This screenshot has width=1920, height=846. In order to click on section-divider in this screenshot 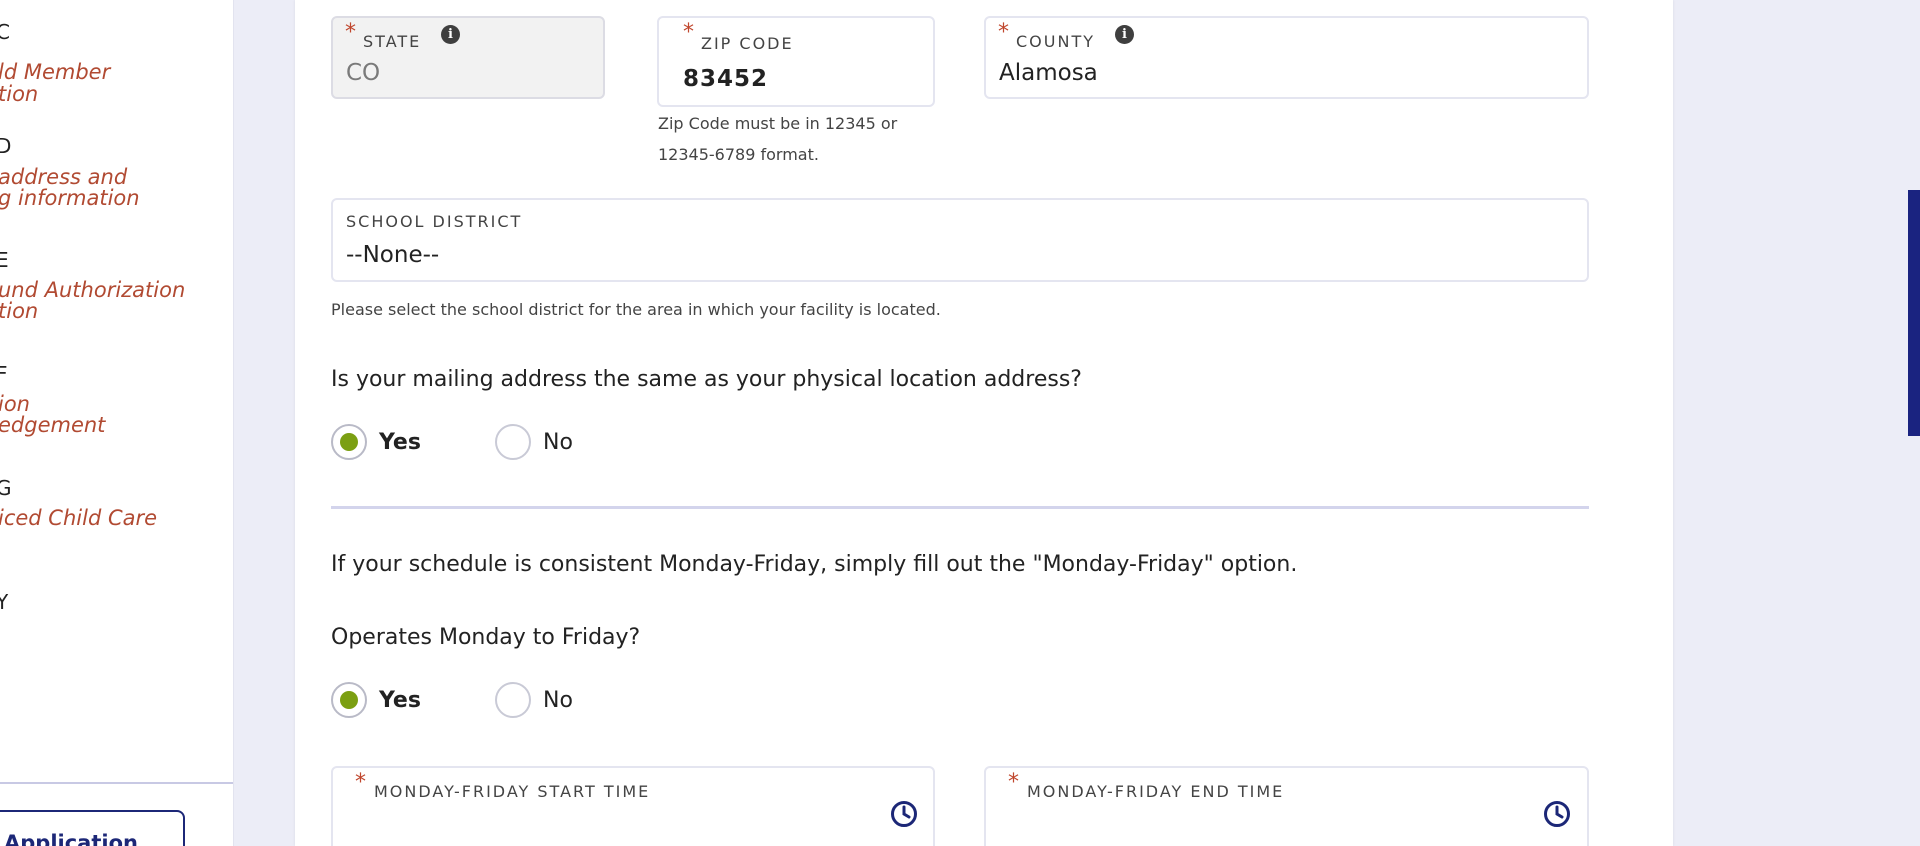, I will do `click(960, 507)`.